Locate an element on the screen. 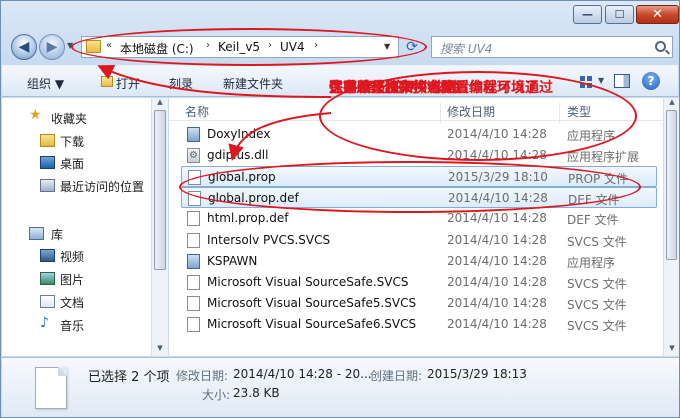 This screenshot has width=680, height=418. created-label: 创建日期: is located at coordinates (396, 376).